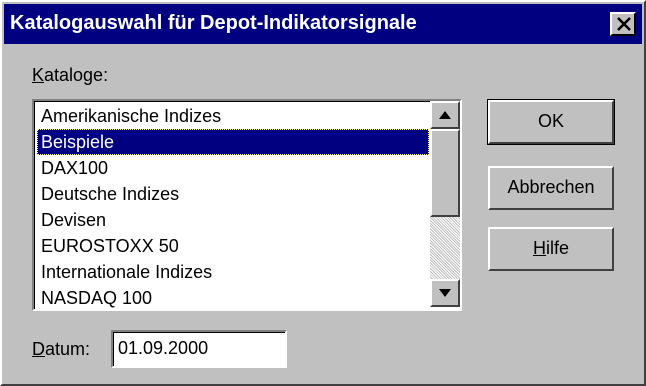 This screenshot has height=386, width=646. I want to click on listbox-scrollbar, so click(445, 204).